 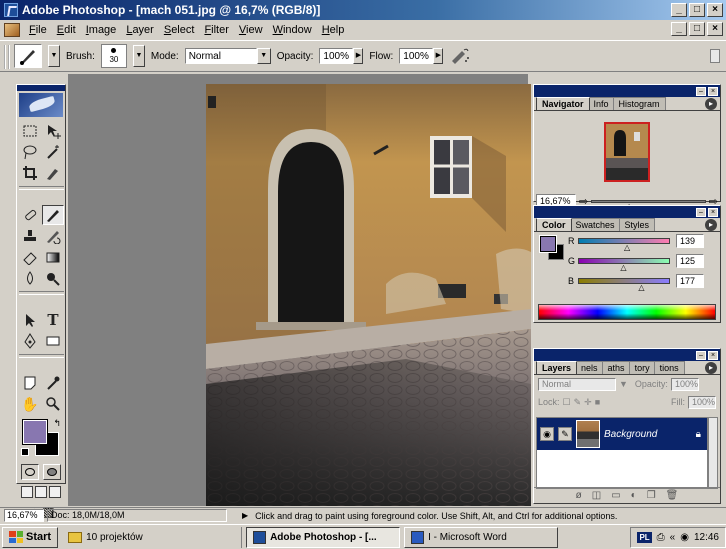 I want to click on tab-info: Info, so click(x=601, y=103).